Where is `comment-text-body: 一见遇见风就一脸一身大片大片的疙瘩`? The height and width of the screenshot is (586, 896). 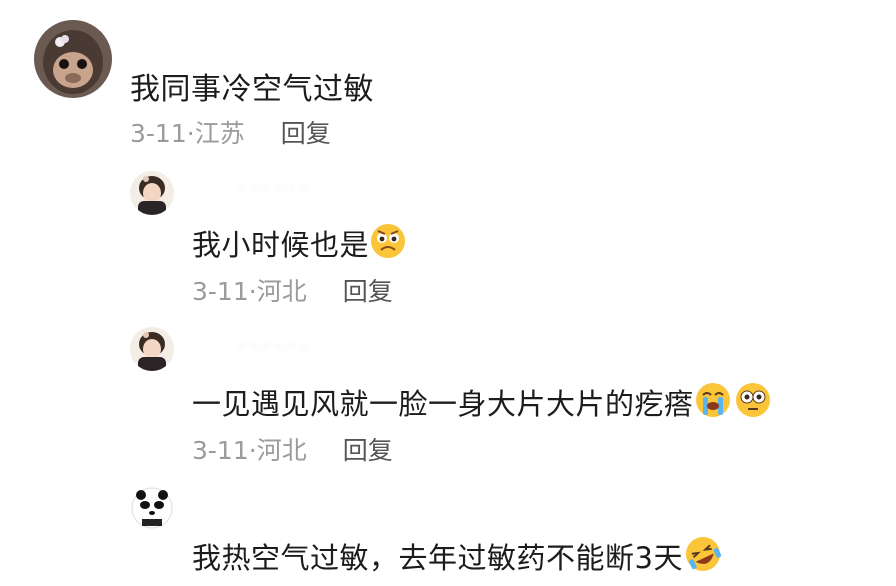
comment-text-body: 一见遇见风就一脸一身大片大片的疙瘩 is located at coordinates (443, 404).